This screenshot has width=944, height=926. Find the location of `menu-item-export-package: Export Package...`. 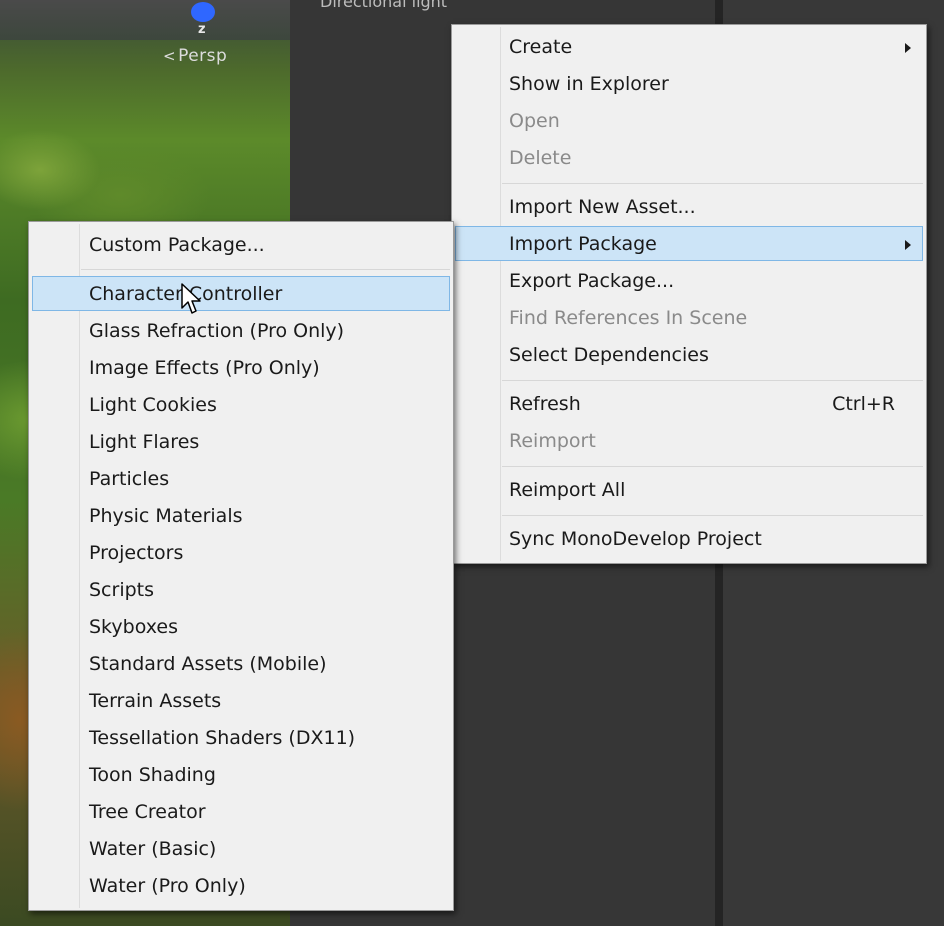

menu-item-export-package: Export Package... is located at coordinates (689, 280).